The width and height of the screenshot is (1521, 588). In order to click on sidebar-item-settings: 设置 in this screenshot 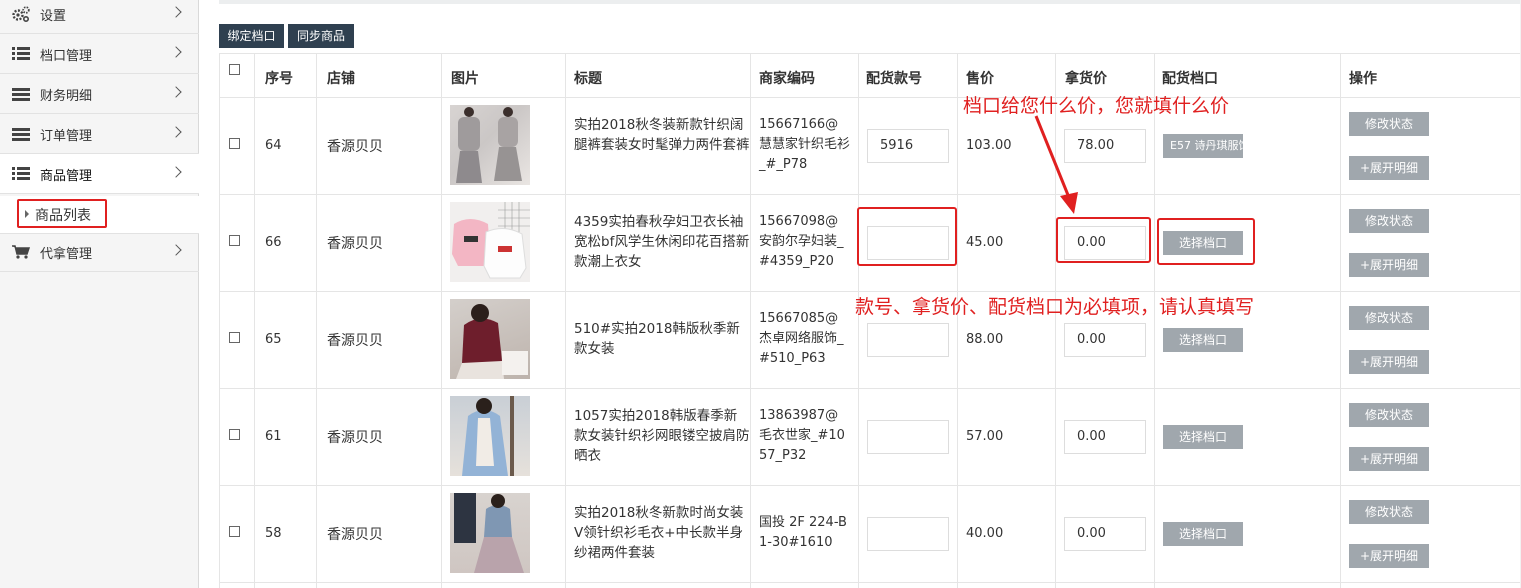, I will do `click(99, 17)`.